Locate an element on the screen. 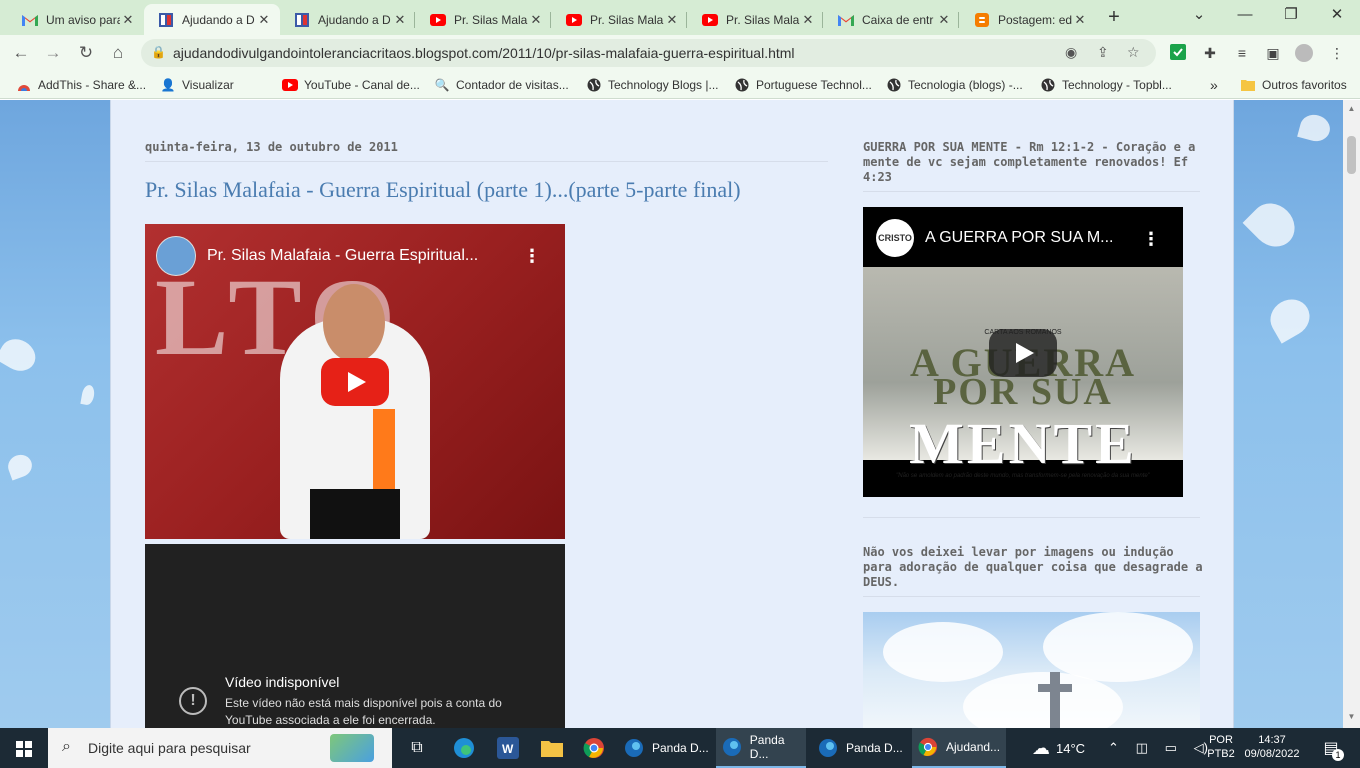 The height and width of the screenshot is (768, 1360). bookmark-visualizar: 👤 Visualizar is located at coordinates (197, 85).